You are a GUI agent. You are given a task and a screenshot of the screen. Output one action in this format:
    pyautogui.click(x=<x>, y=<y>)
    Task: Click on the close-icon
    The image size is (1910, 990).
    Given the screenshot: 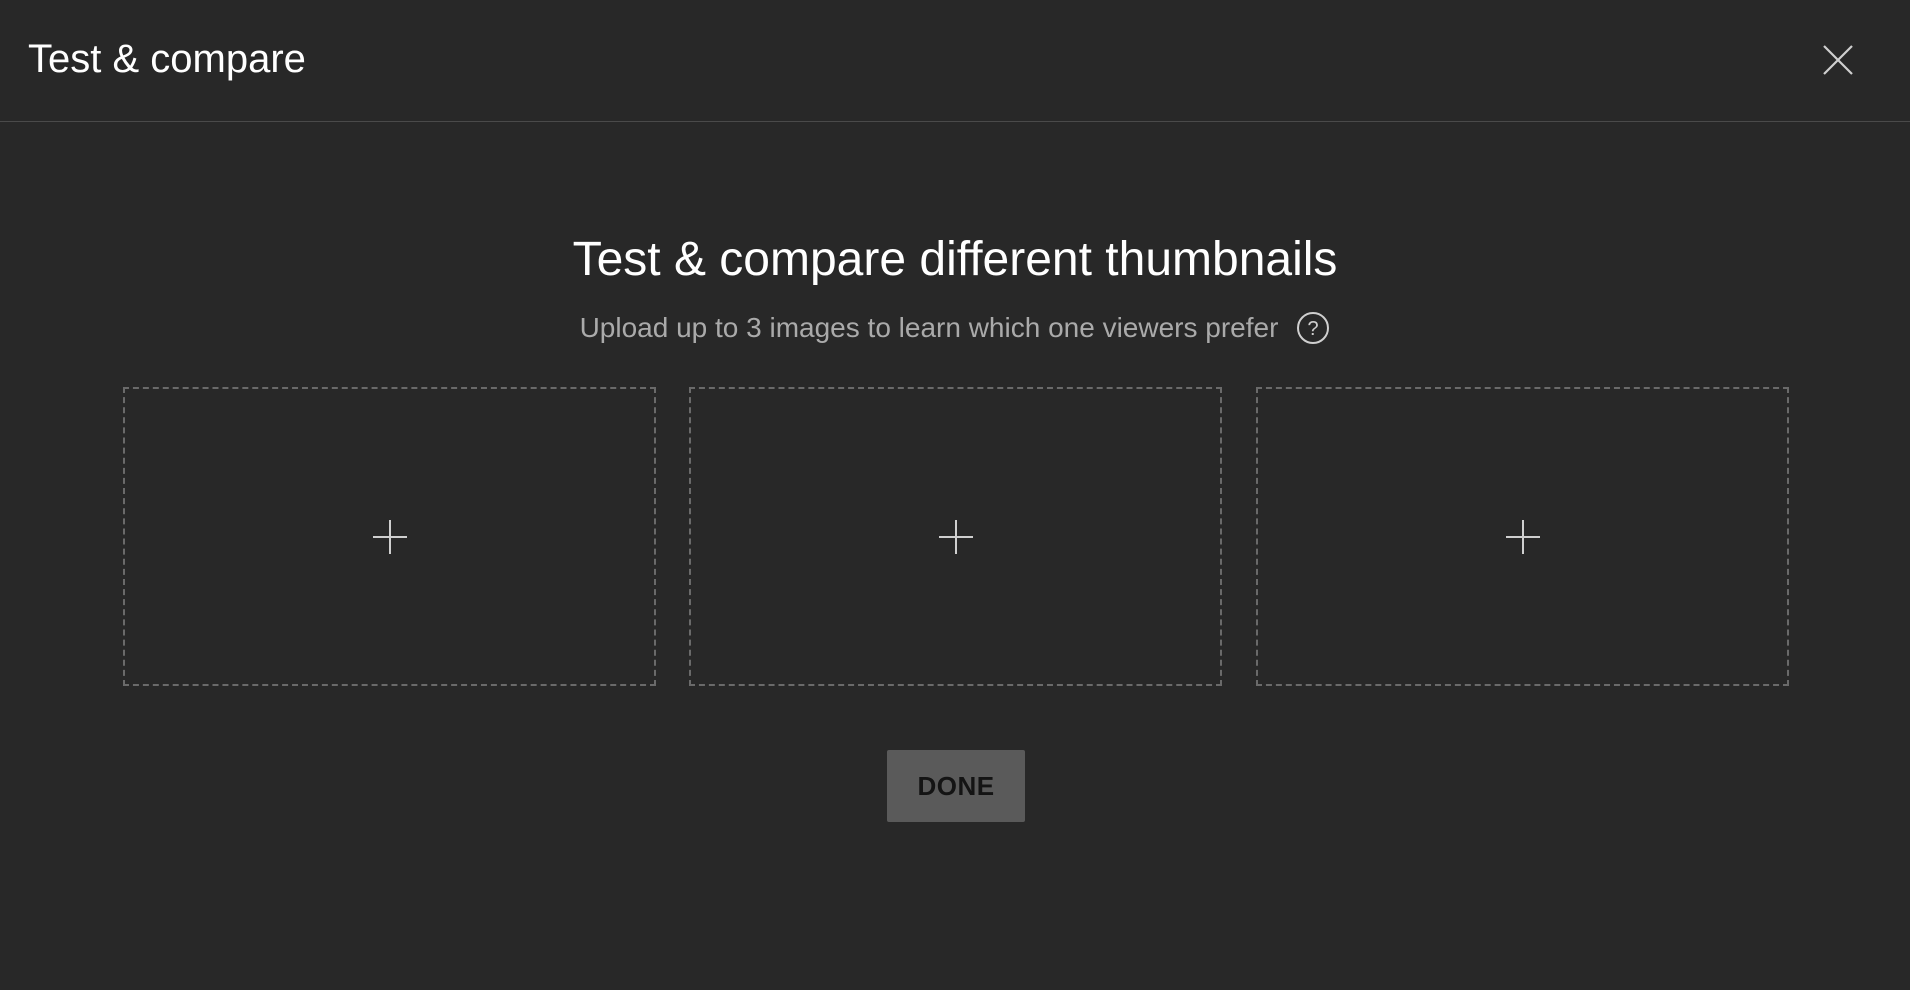 What is the action you would take?
    pyautogui.click(x=1838, y=60)
    